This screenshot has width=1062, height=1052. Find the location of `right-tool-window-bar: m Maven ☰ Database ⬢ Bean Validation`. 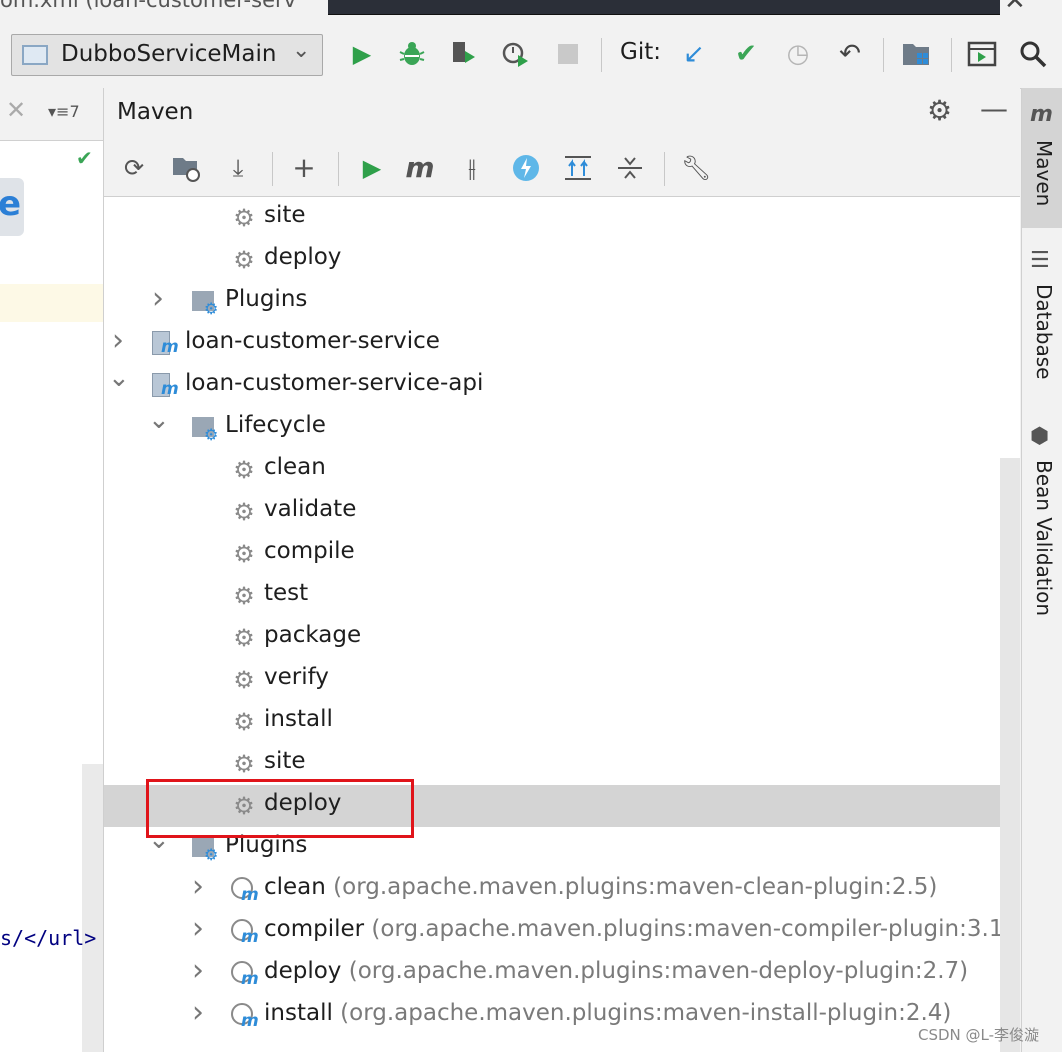

right-tool-window-bar: m Maven ☰ Database ⬢ Bean Validation is located at coordinates (1041, 570).